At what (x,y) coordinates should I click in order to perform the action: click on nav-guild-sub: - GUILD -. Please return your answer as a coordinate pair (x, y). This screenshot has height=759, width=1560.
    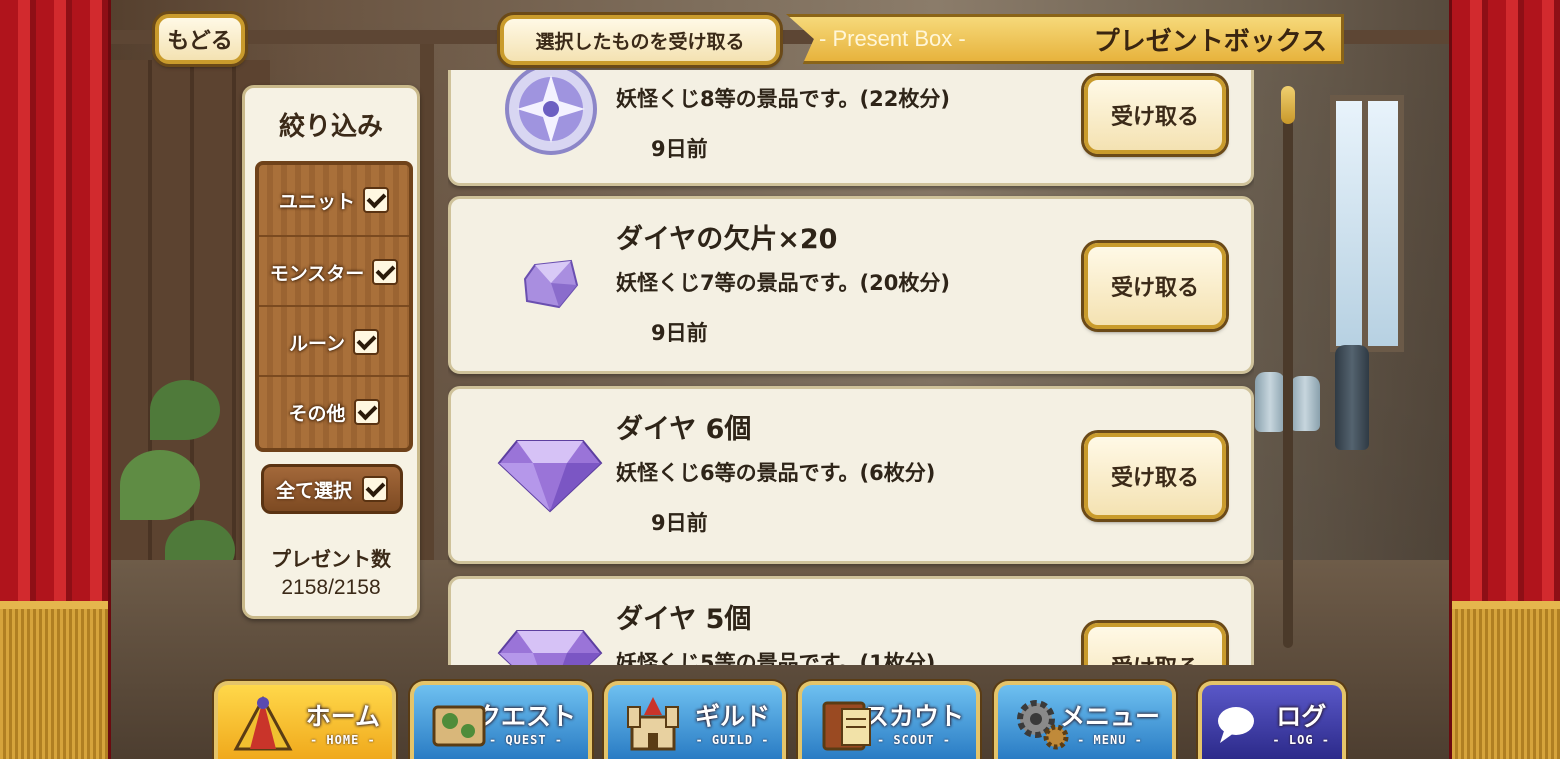
    Looking at the image, I should click on (732, 740).